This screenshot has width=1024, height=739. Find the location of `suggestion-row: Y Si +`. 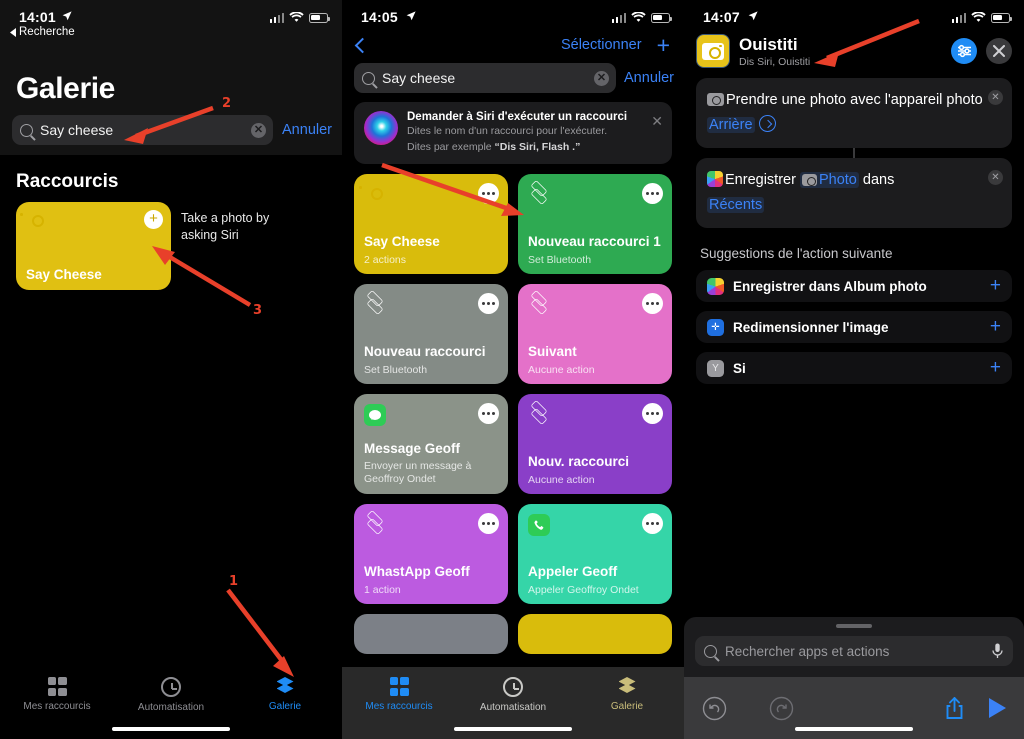

suggestion-row: Y Si + is located at coordinates (854, 368).